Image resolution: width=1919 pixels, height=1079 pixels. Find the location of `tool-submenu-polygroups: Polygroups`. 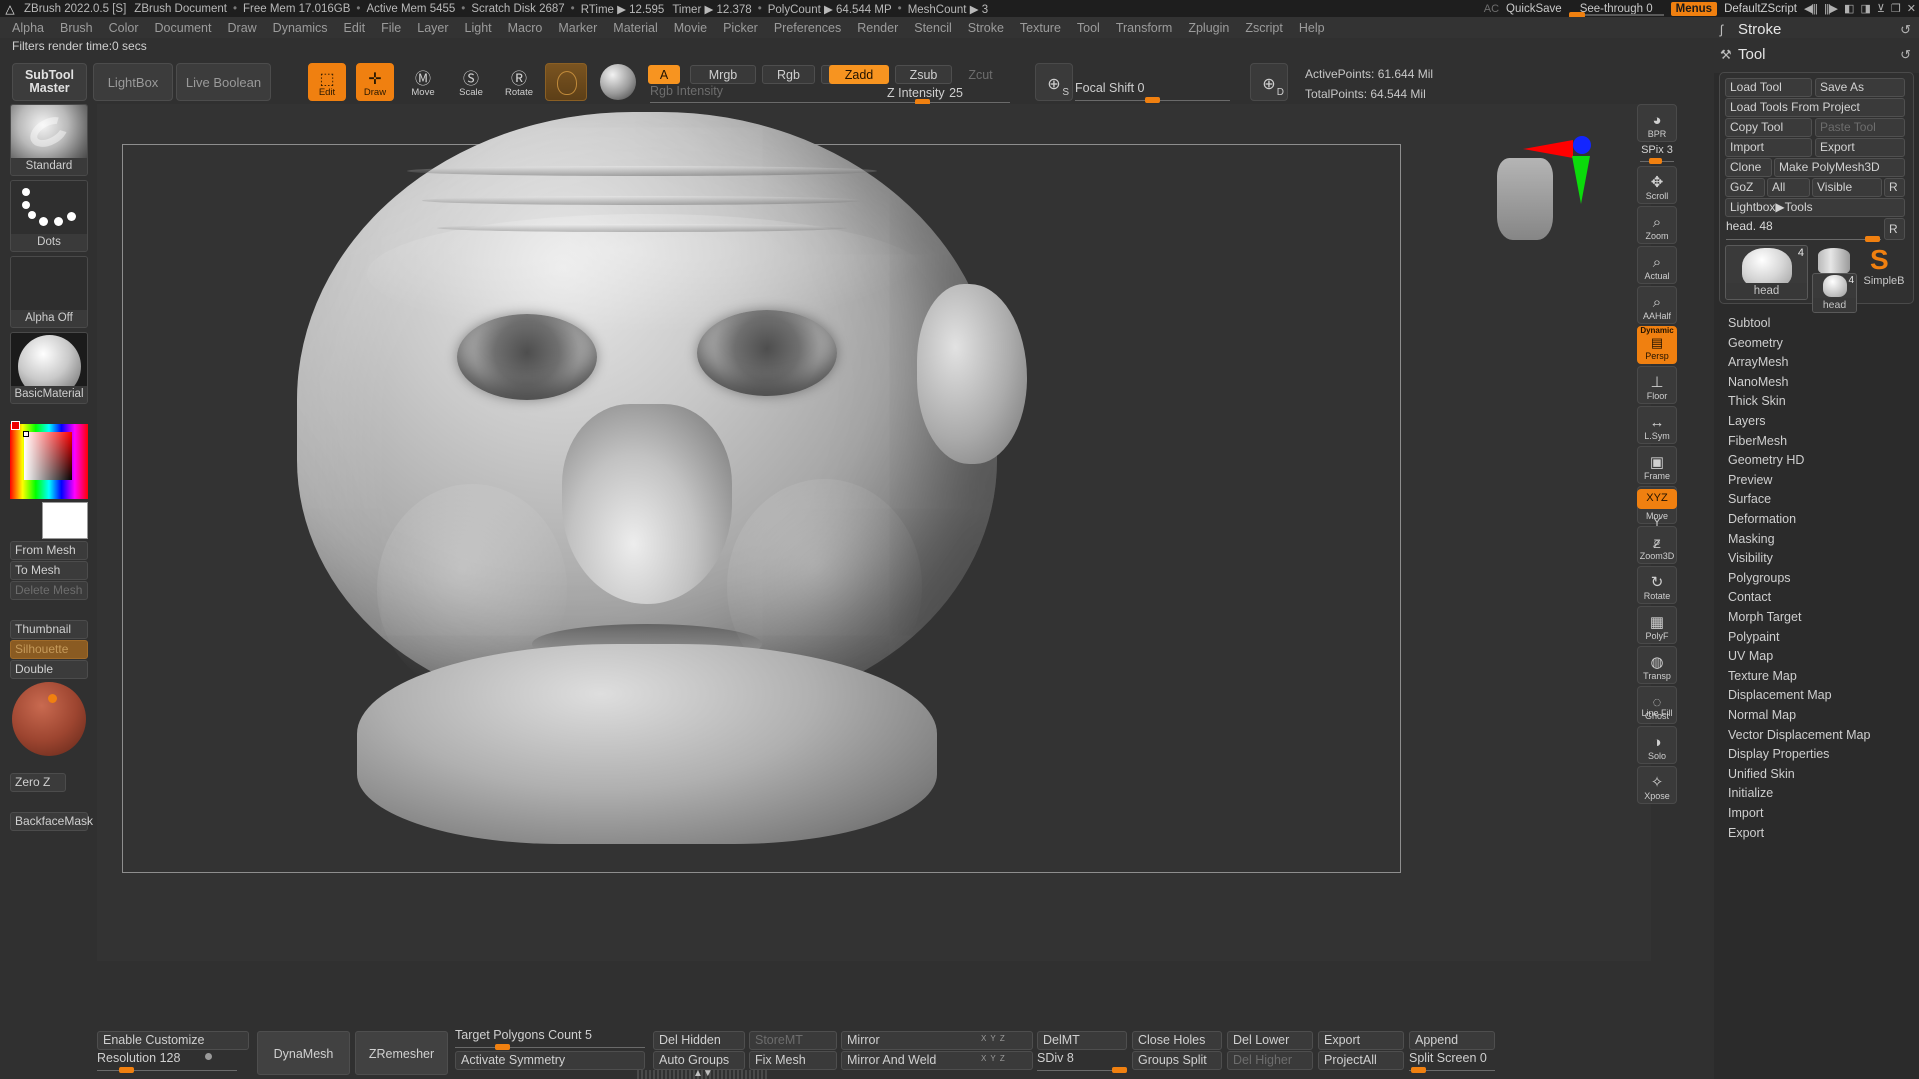

tool-submenu-polygroups: Polygroups is located at coordinates (1759, 578).